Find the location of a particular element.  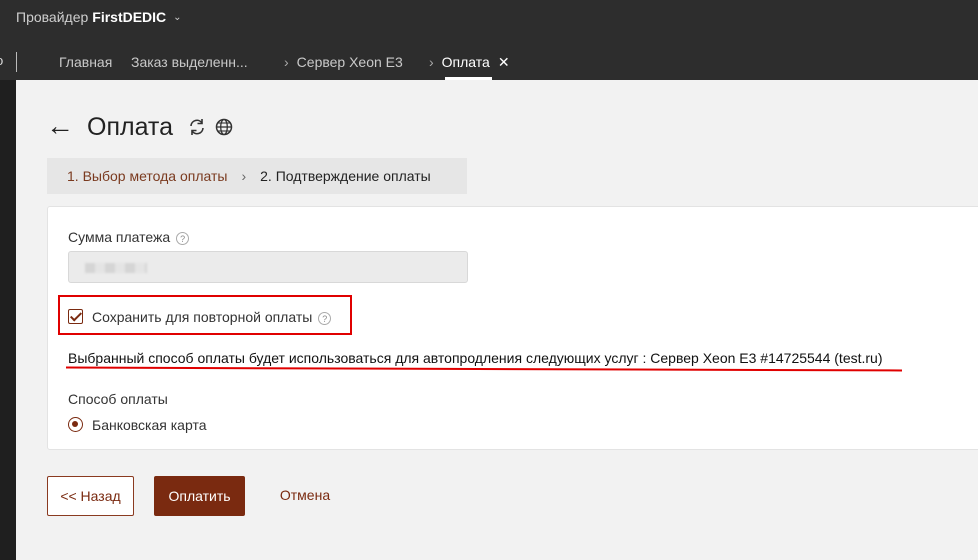

provider-selector: Провайдер FirstDEDIC ⌄ is located at coordinates (99, 17).